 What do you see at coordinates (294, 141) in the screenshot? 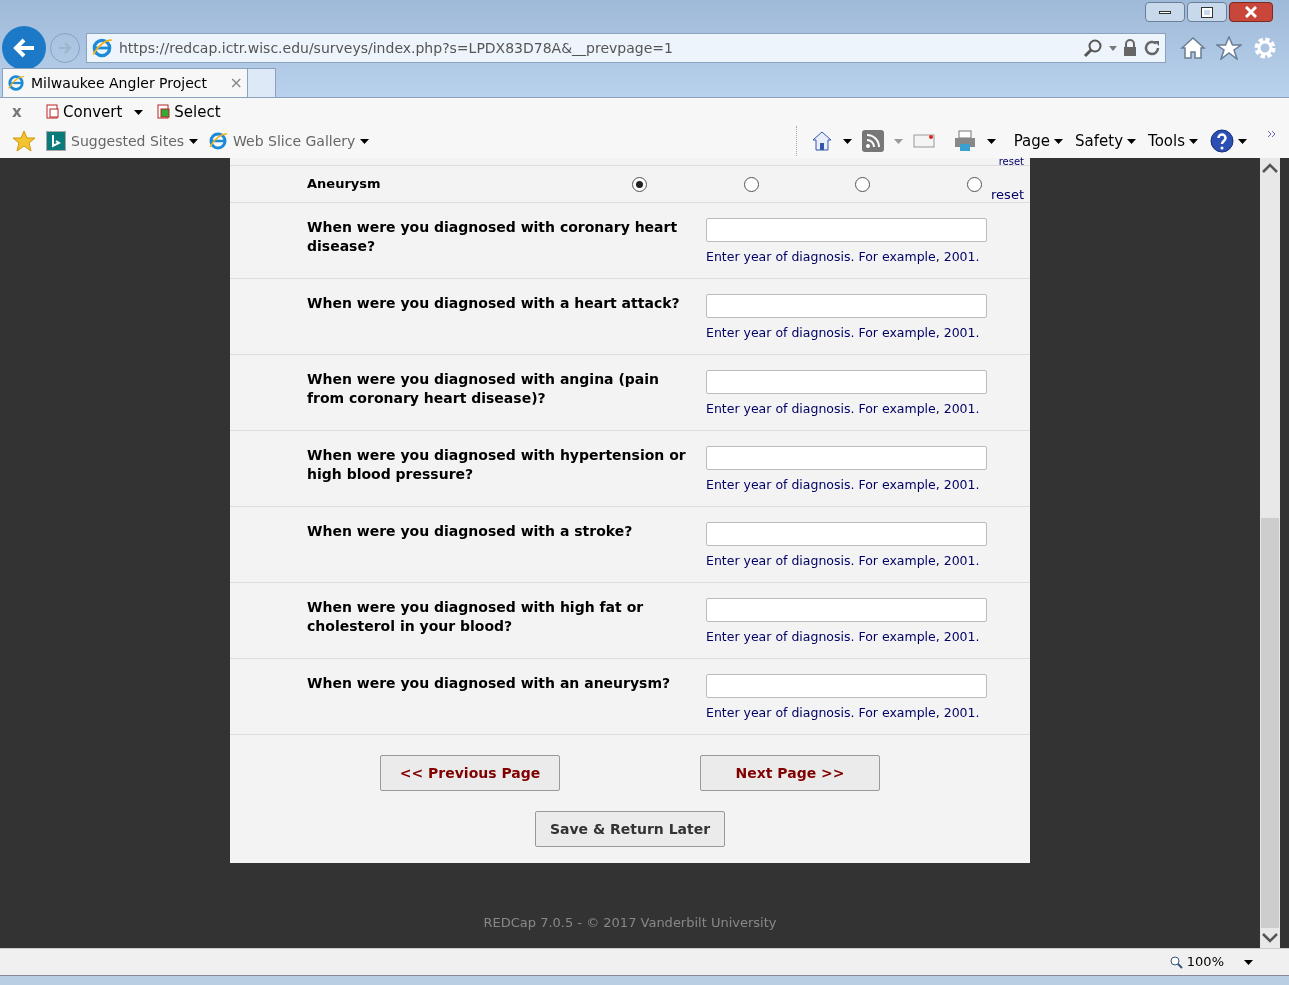
I see `favorites-link: Web Slice Gallery` at bounding box center [294, 141].